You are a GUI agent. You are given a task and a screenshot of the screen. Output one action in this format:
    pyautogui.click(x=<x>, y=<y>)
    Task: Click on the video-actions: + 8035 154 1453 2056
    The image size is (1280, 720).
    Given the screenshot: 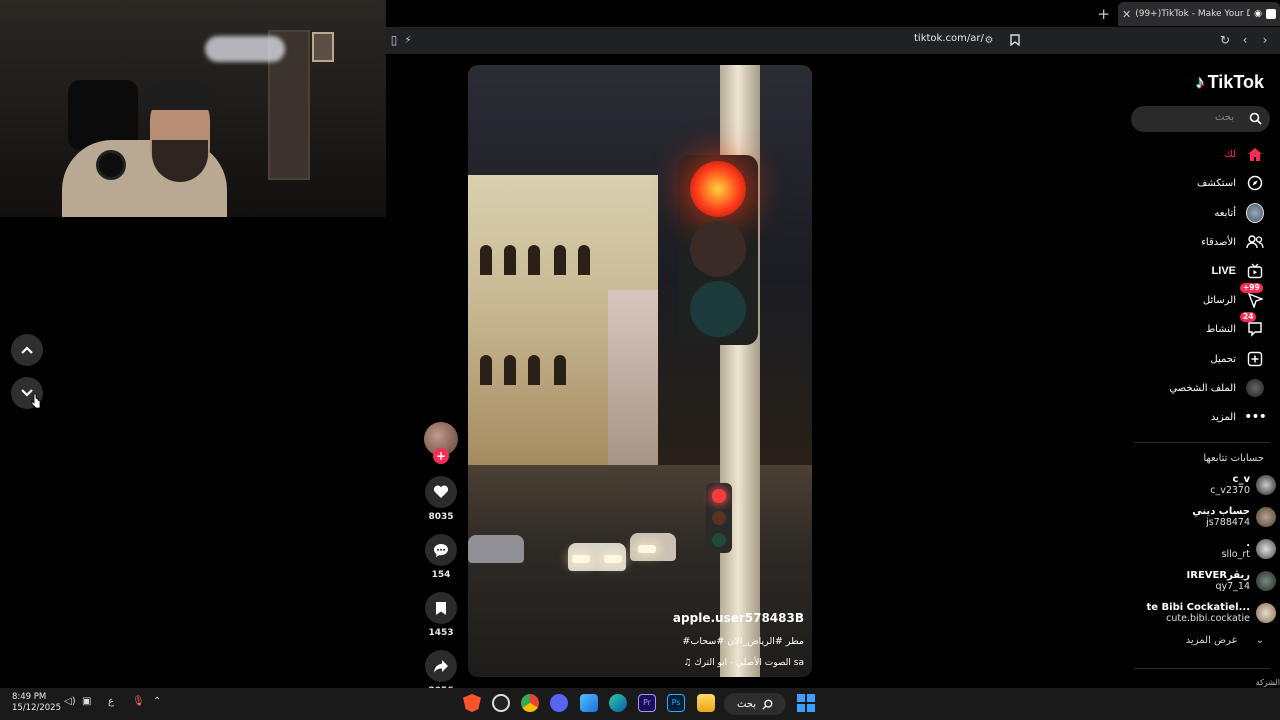 What is the action you would take?
    pyautogui.click(x=441, y=565)
    